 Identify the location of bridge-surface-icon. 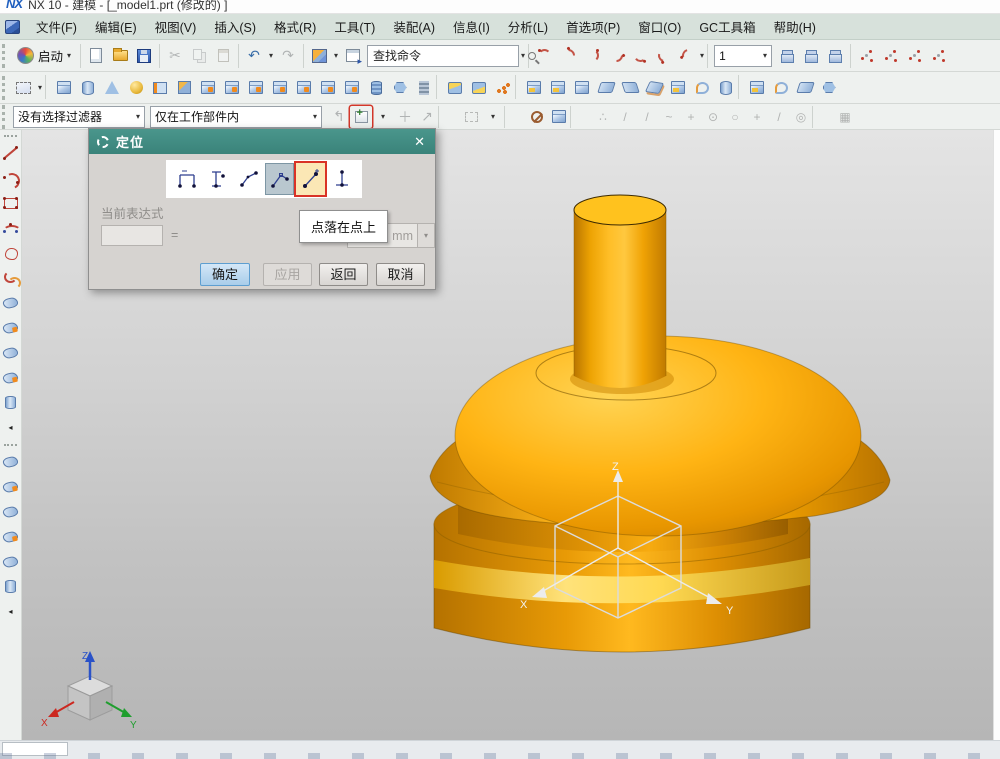
(10, 561).